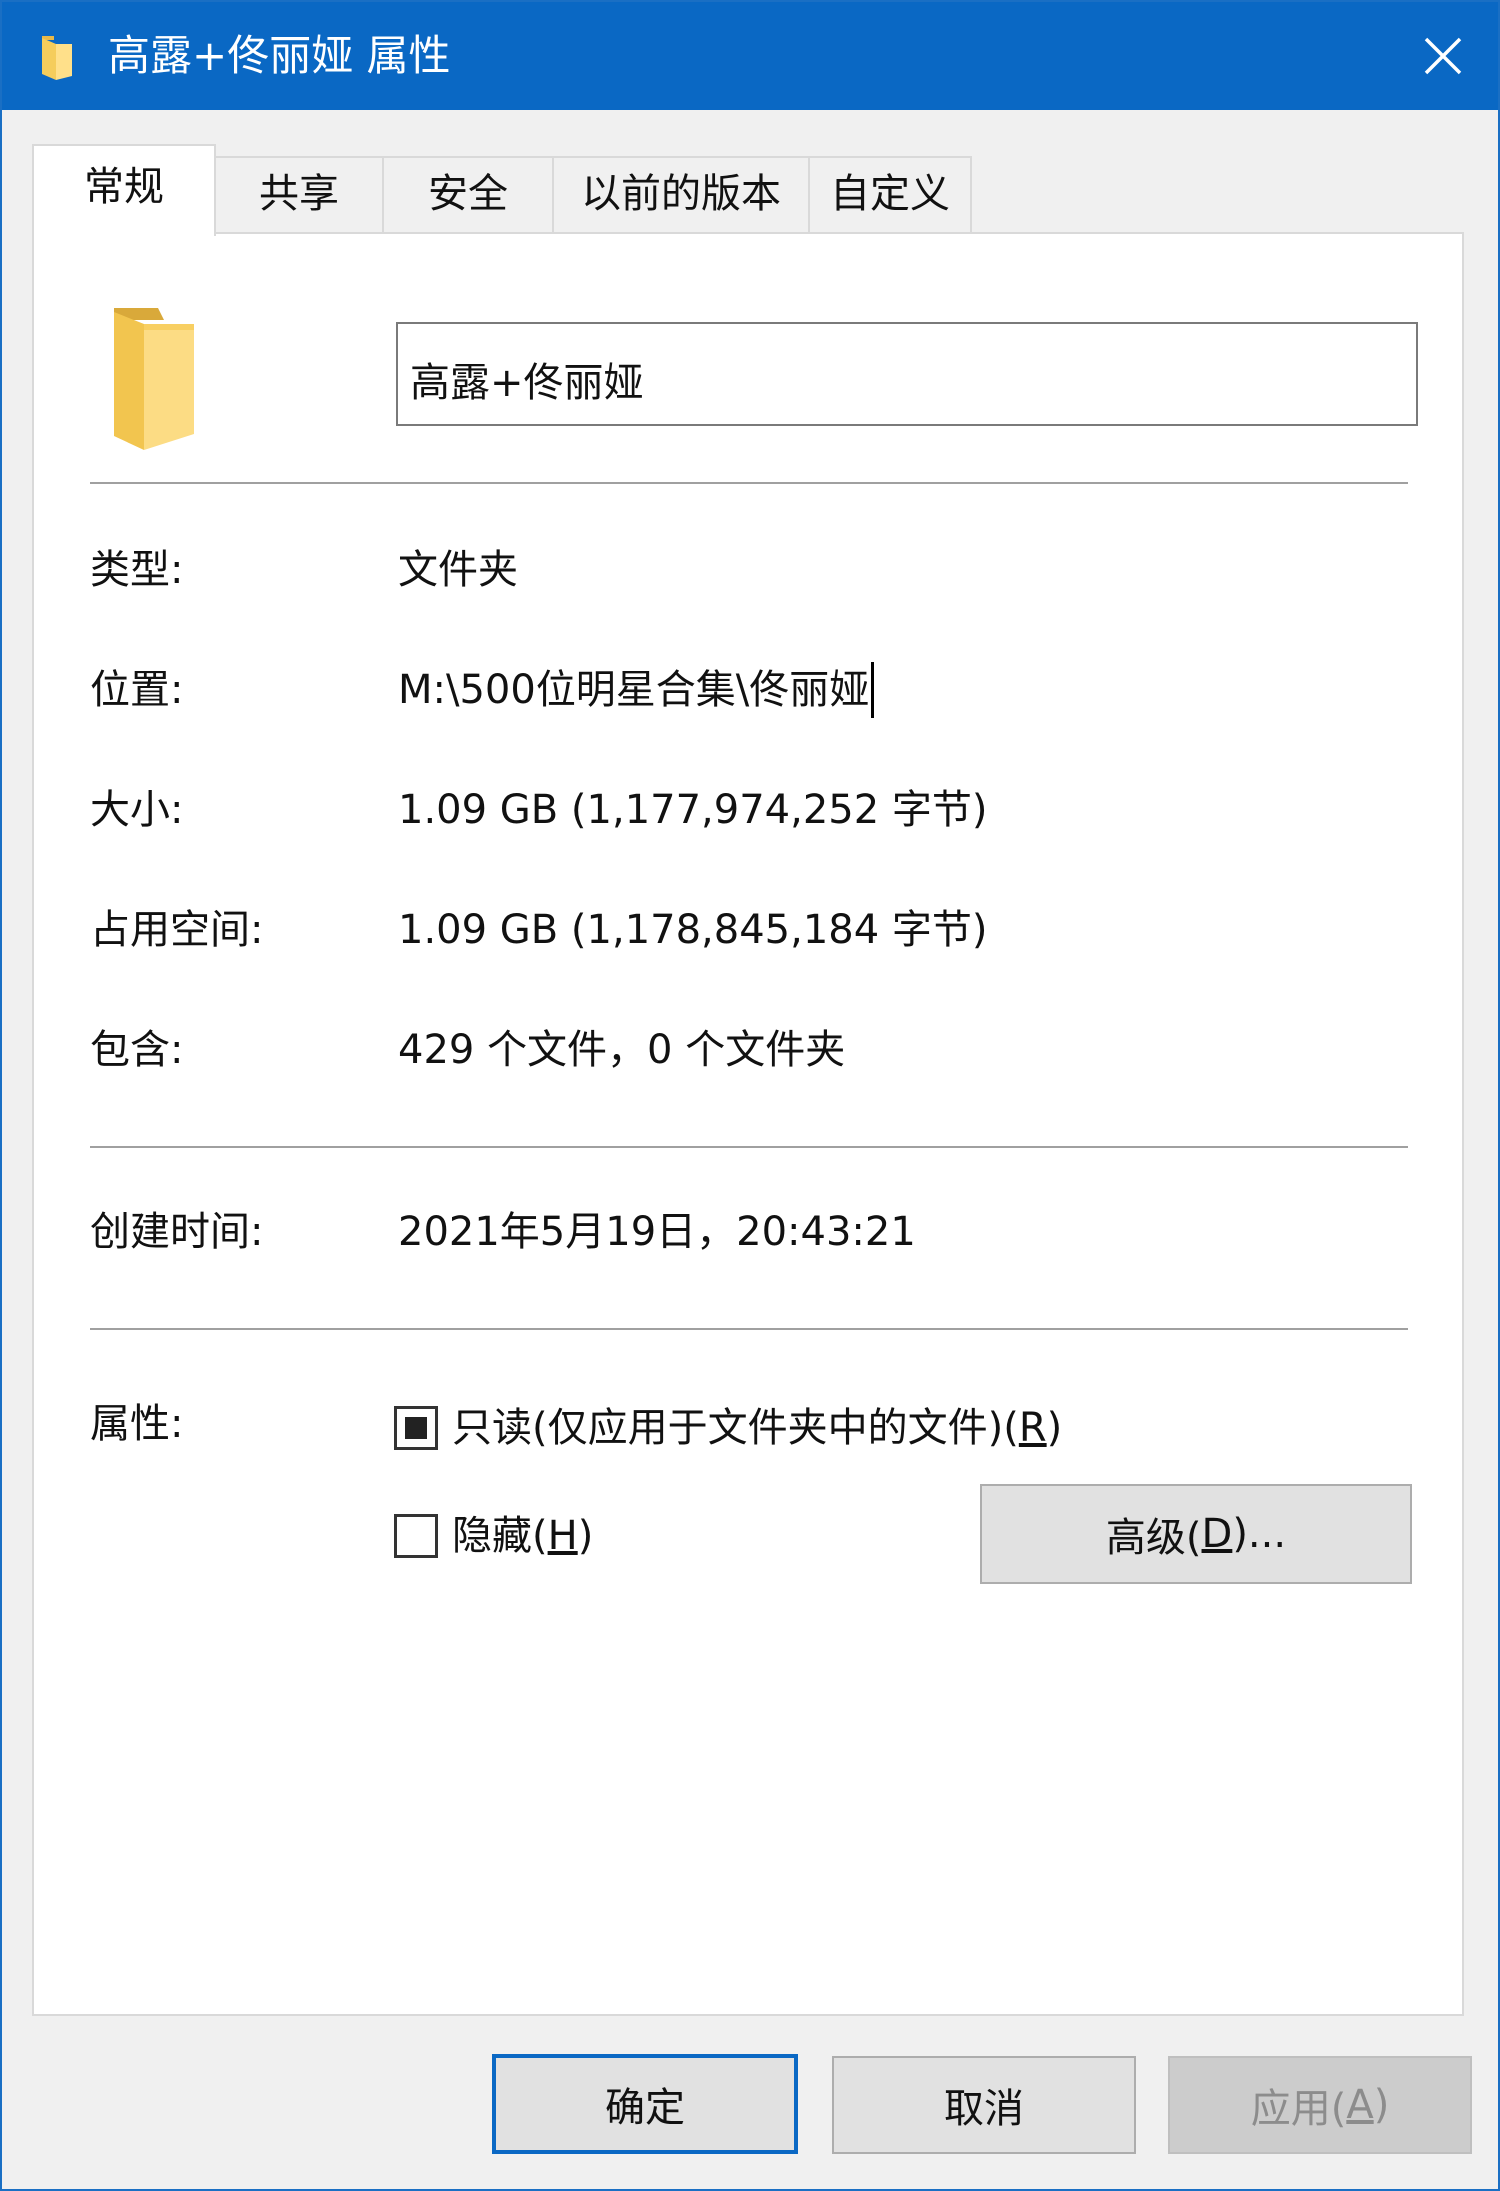 The image size is (1500, 2191). Describe the element at coordinates (124, 190) in the screenshot. I see `tab-general: 常规` at that location.